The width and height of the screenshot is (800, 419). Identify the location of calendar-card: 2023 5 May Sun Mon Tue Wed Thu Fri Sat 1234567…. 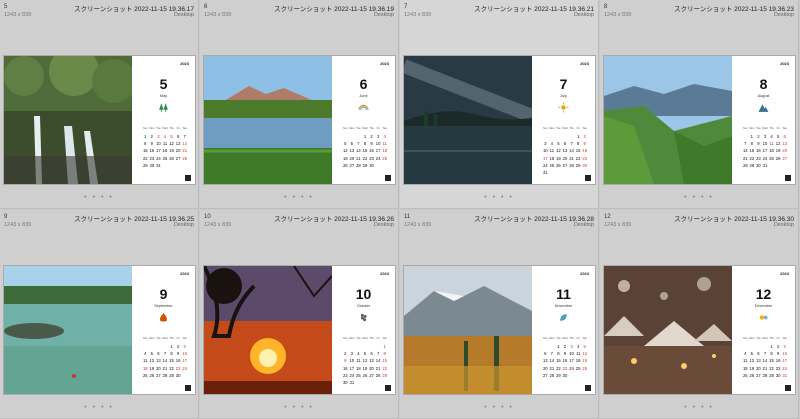
(99, 120).